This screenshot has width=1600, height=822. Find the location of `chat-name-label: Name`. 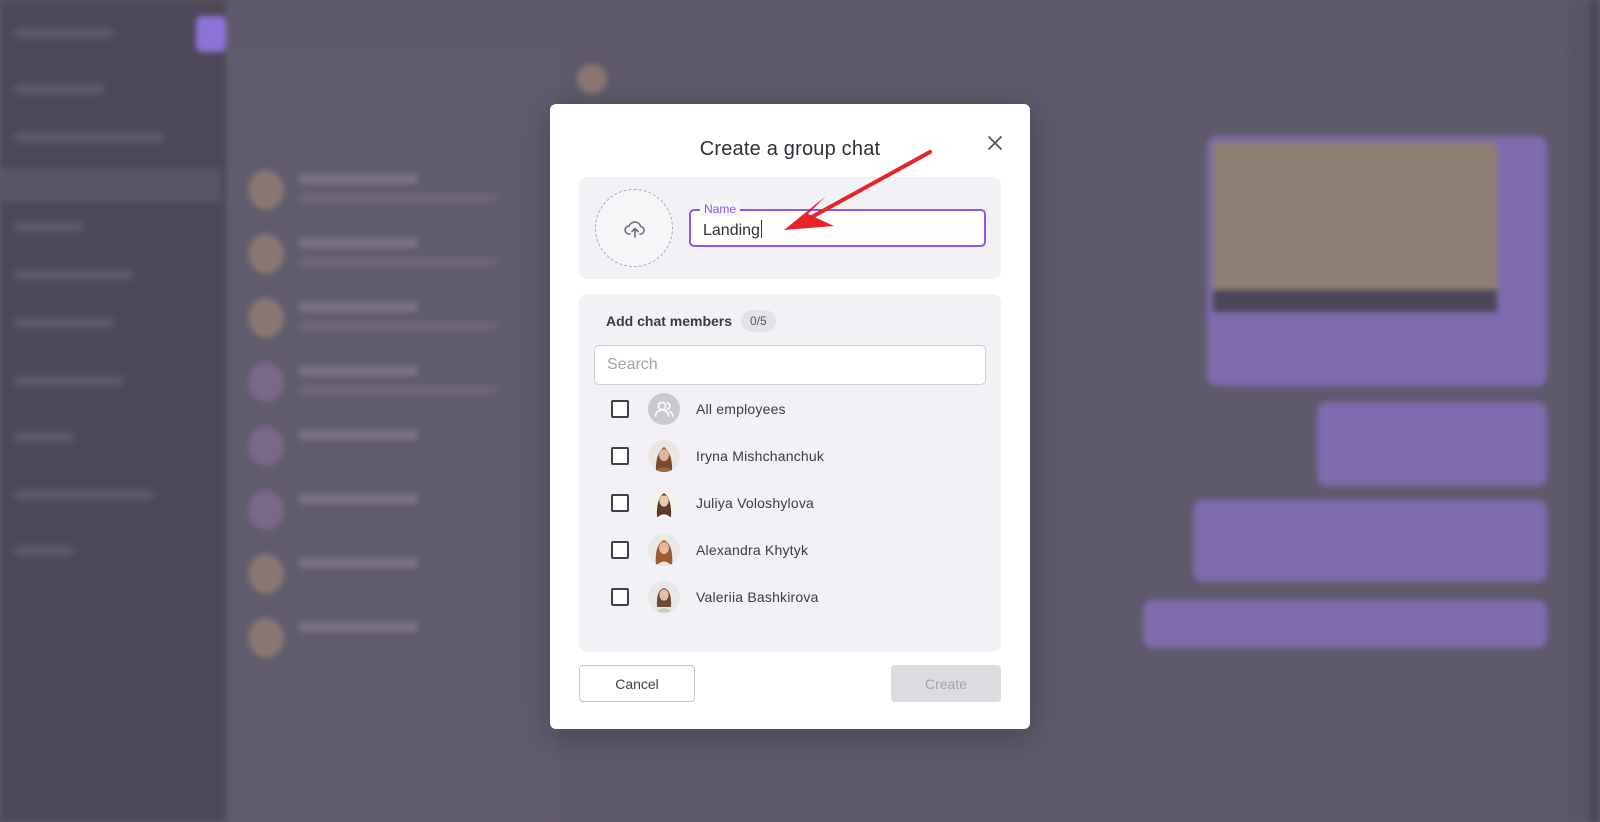

chat-name-label: Name is located at coordinates (720, 209).